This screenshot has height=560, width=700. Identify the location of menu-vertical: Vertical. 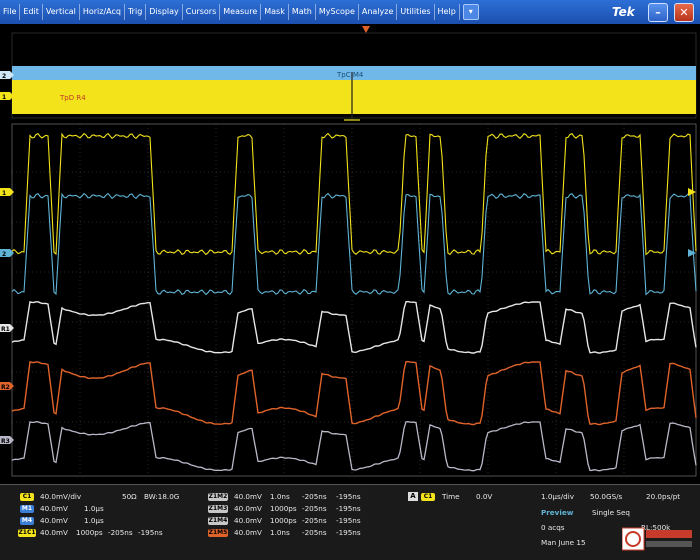
(61, 12).